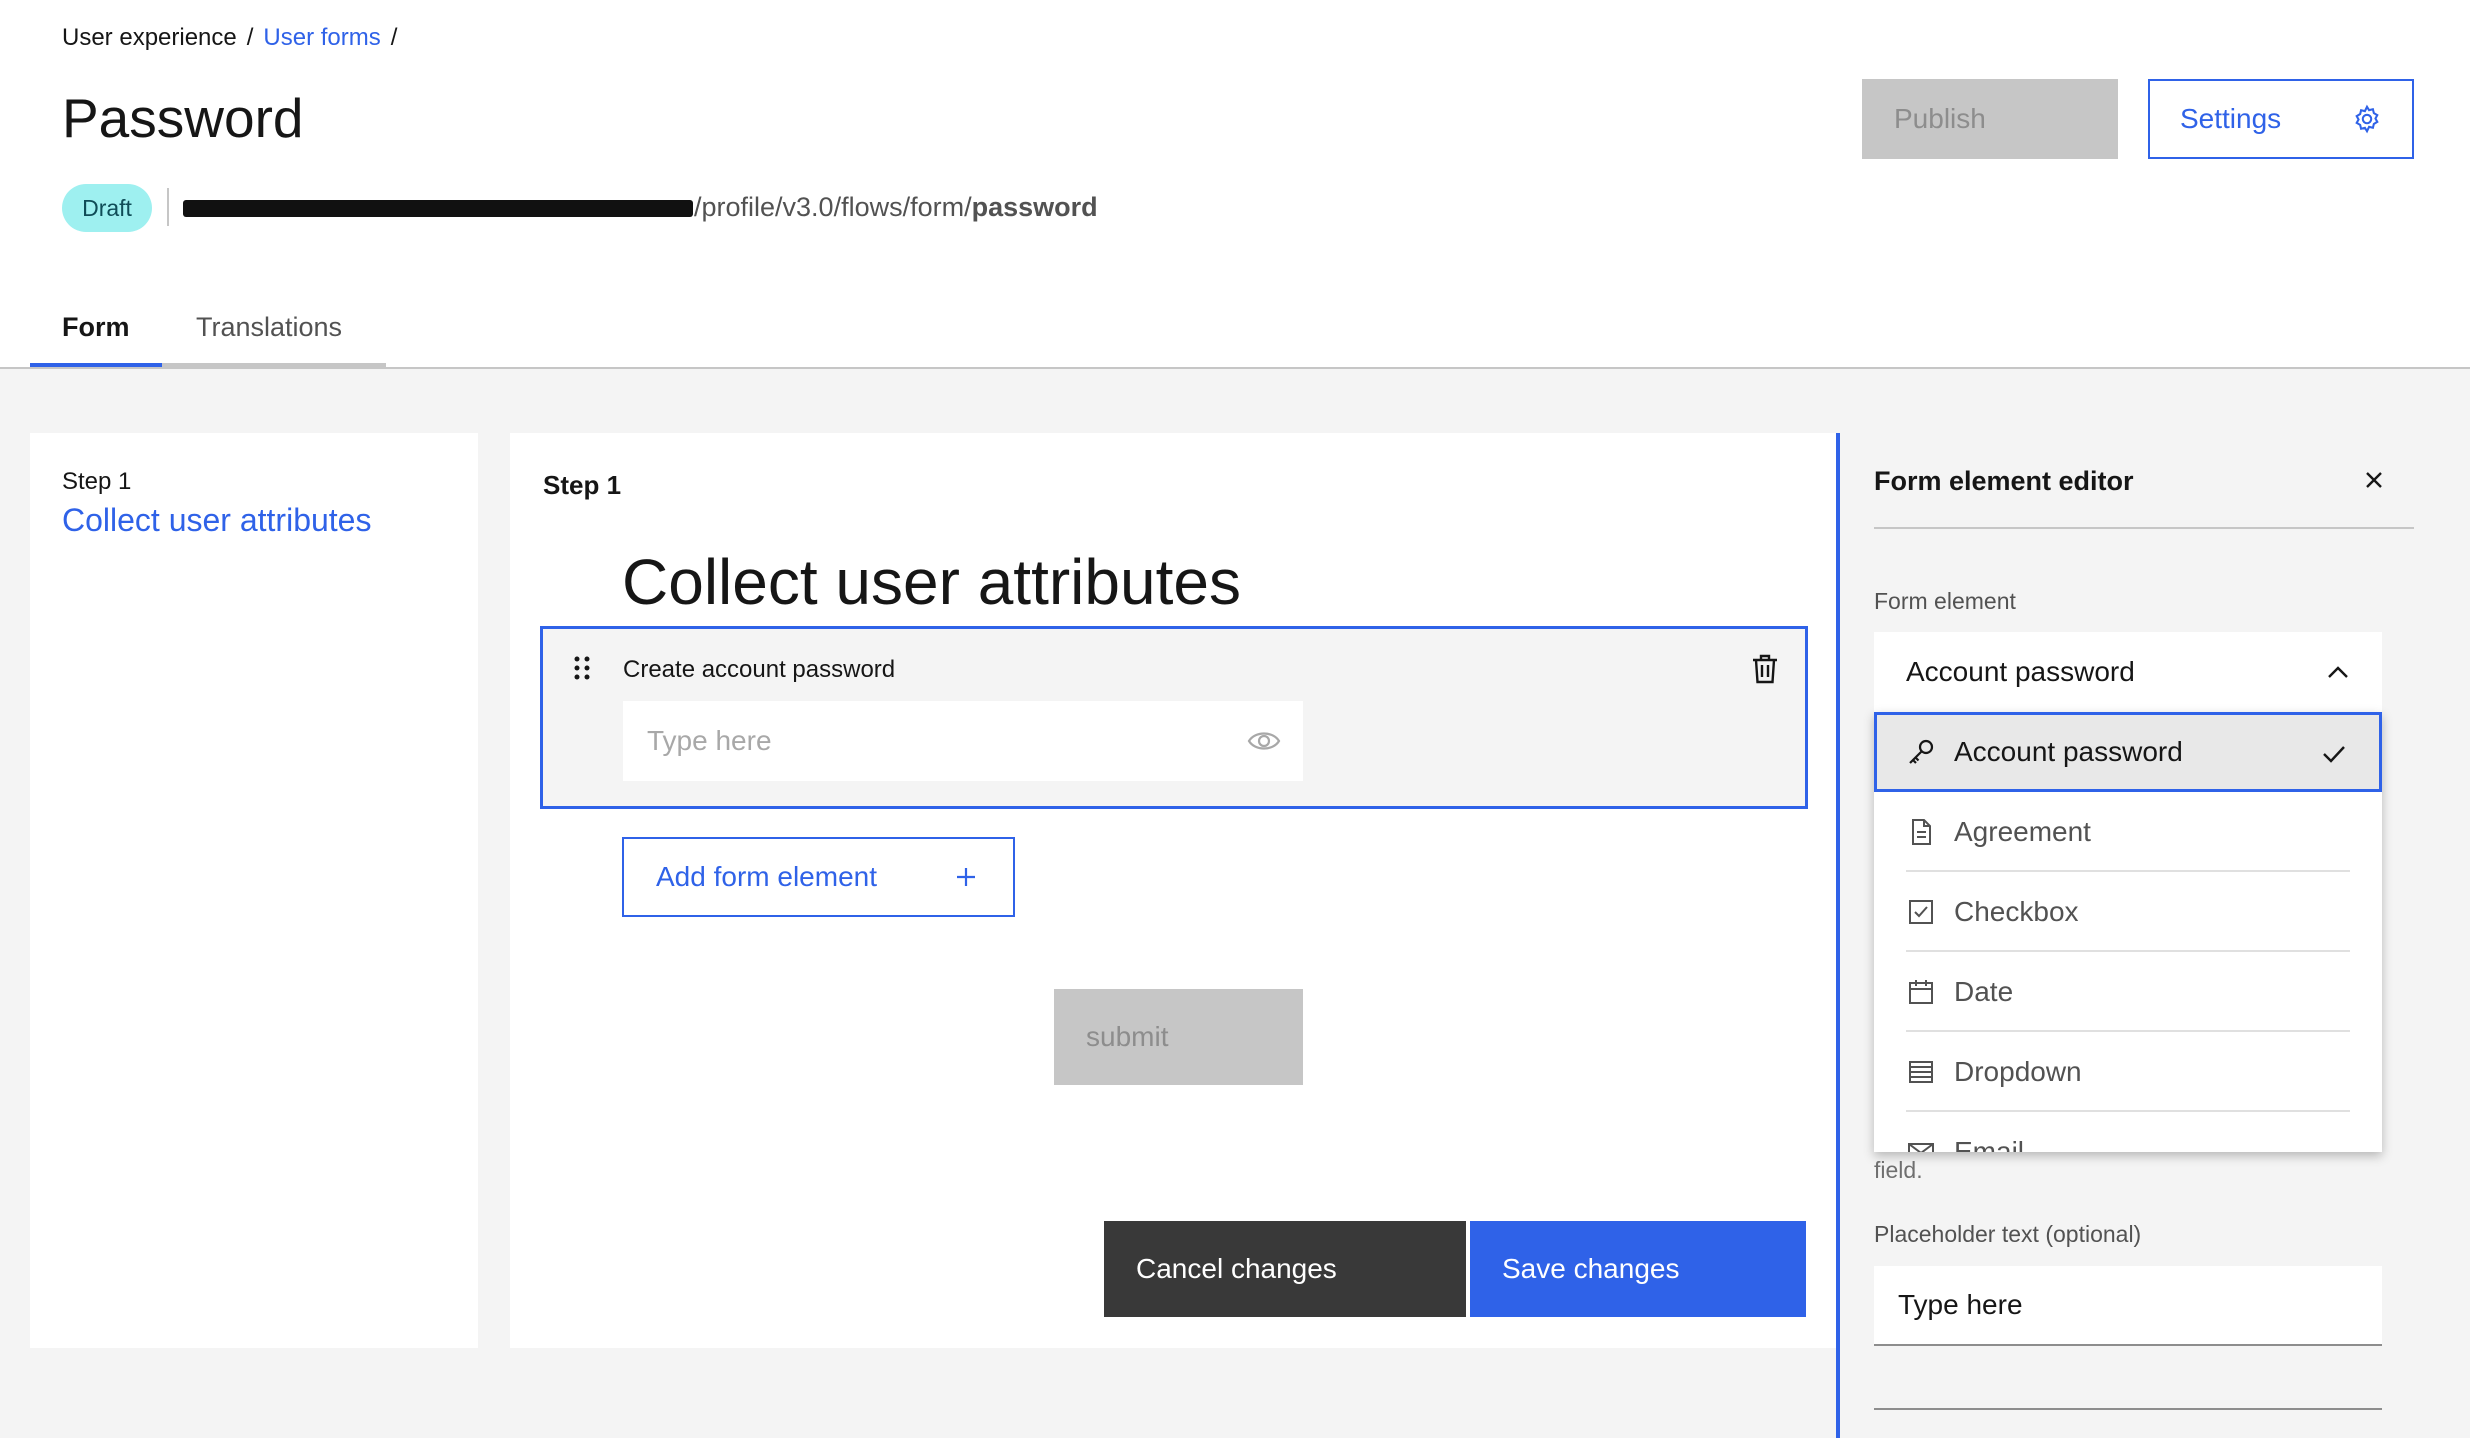  I want to click on badge-divider, so click(168, 207).